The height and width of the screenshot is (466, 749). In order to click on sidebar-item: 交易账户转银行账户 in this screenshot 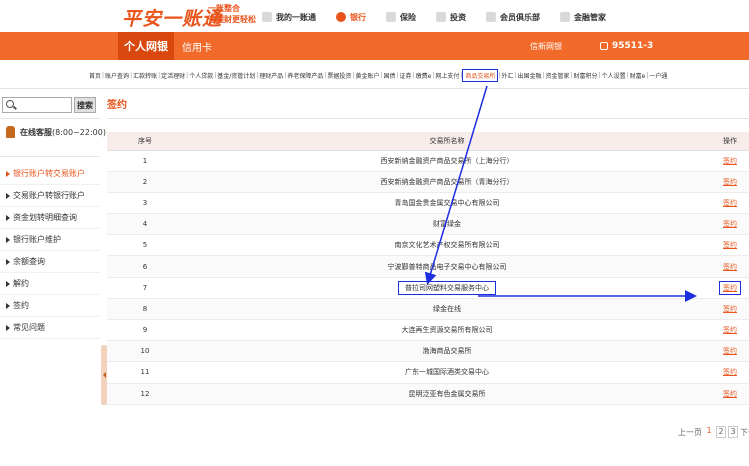, I will do `click(50, 196)`.